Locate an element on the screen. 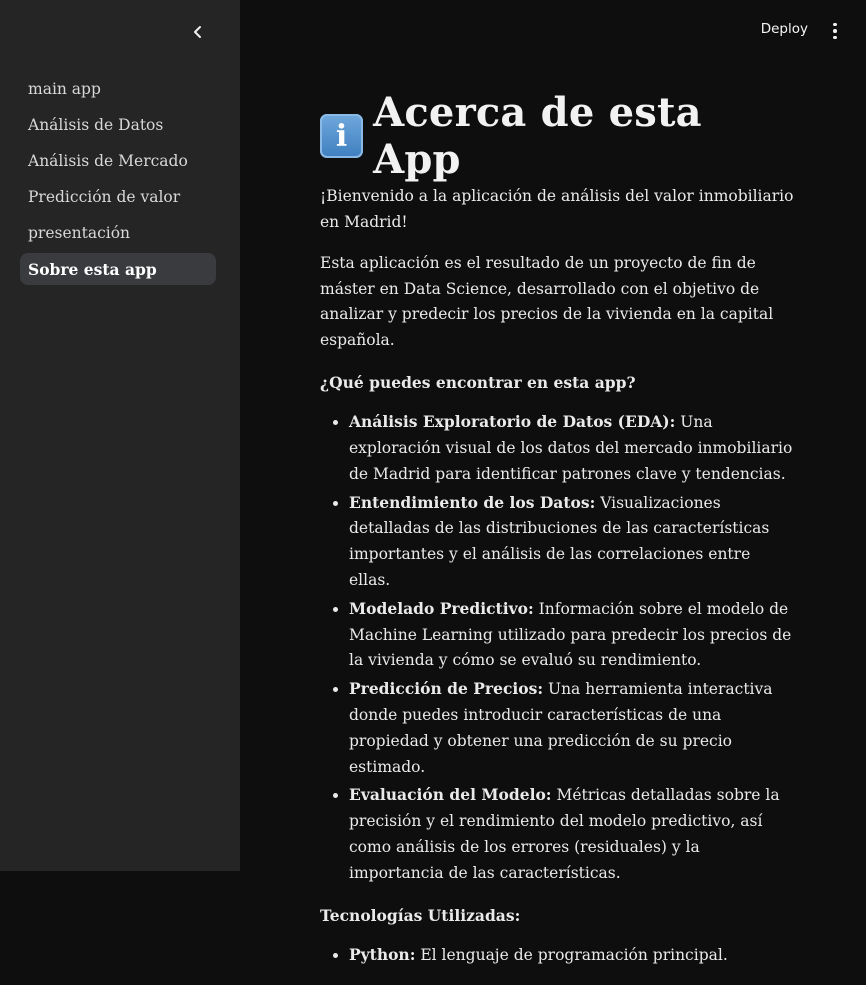 Image resolution: width=866 pixels, height=985 pixels. kebab-menu-icon is located at coordinates (835, 24).